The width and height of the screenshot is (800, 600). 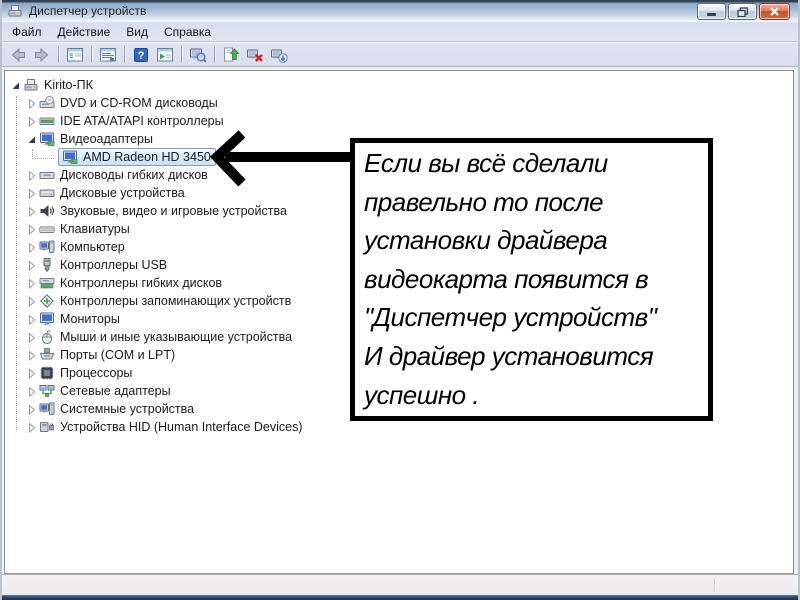 What do you see at coordinates (84, 32) in the screenshot?
I see `menu-action: Действие` at bounding box center [84, 32].